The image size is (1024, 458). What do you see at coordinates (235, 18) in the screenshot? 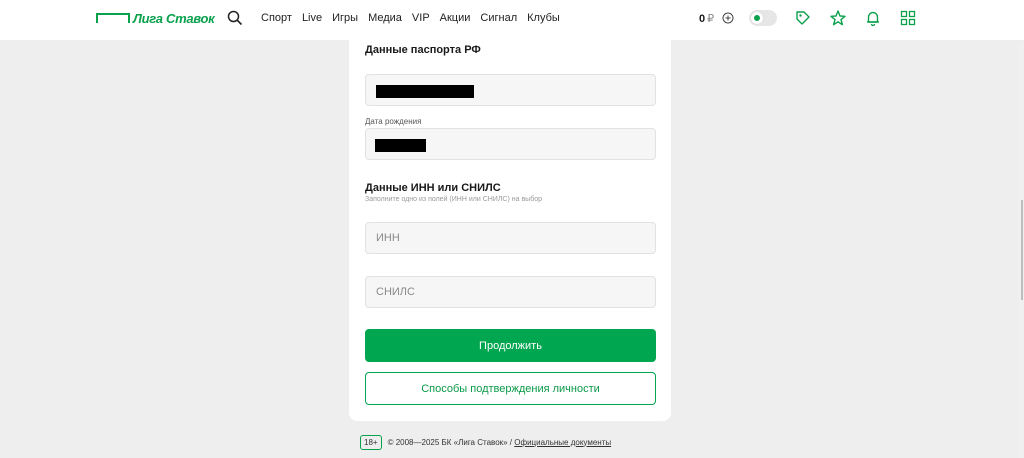
I see `search-icon` at bounding box center [235, 18].